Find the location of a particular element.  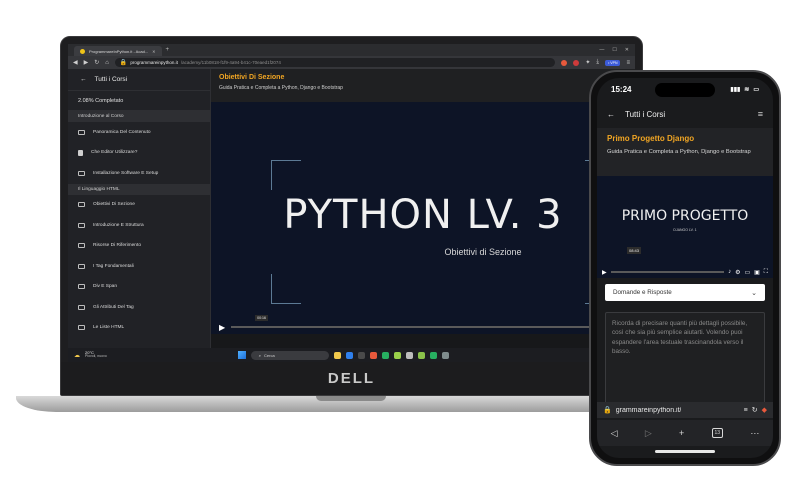

sidebar-lesson-label: Div E Span is located at coordinates (105, 287).